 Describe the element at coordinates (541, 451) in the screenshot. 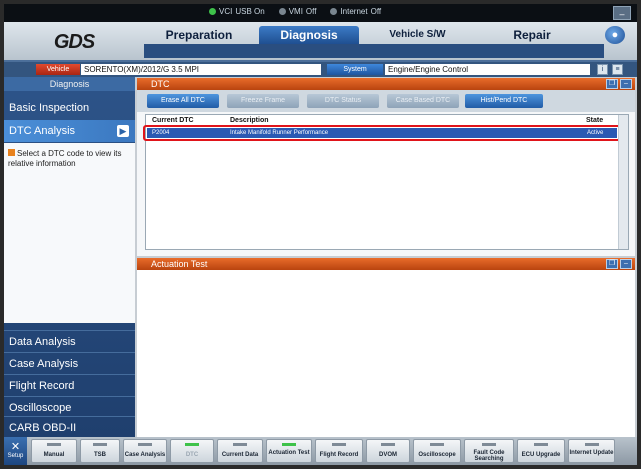

I see `ecu-upgrade-button: ECU Upgrade` at that location.